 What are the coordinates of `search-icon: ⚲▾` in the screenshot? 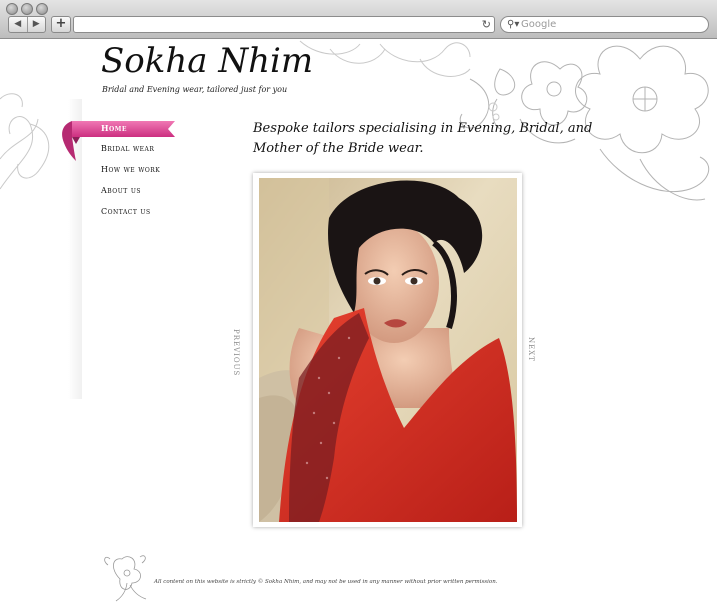 It's located at (513, 24).